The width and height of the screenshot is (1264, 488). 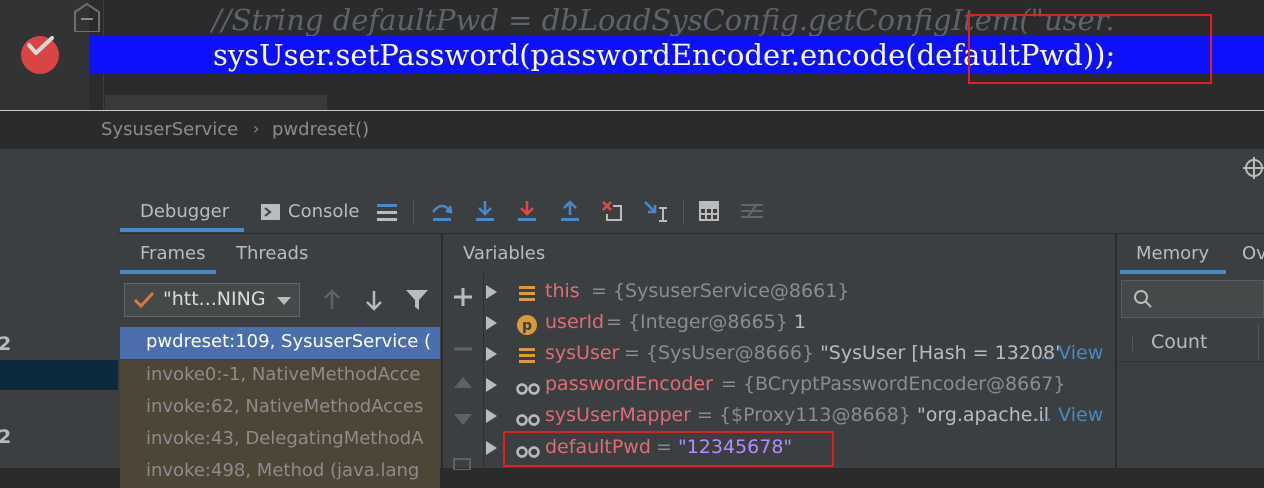 What do you see at coordinates (940, 353) in the screenshot?
I see `variable-value: "SysUser [Hash = 13208'` at bounding box center [940, 353].